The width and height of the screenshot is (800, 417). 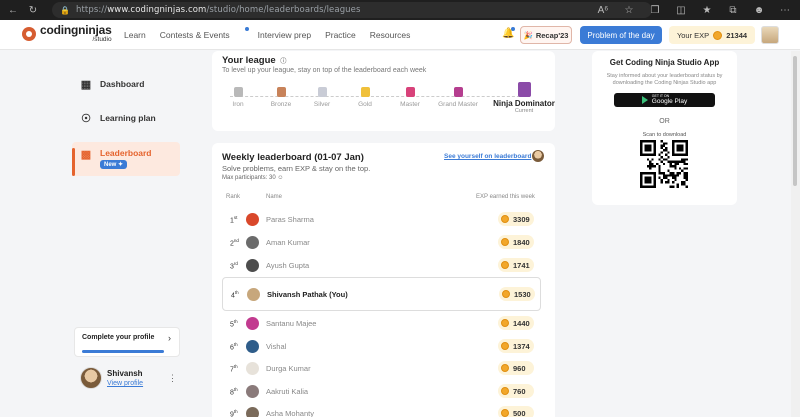 I want to click on table-row: 3rd Ayush Gupta 1741, so click(x=381, y=266).